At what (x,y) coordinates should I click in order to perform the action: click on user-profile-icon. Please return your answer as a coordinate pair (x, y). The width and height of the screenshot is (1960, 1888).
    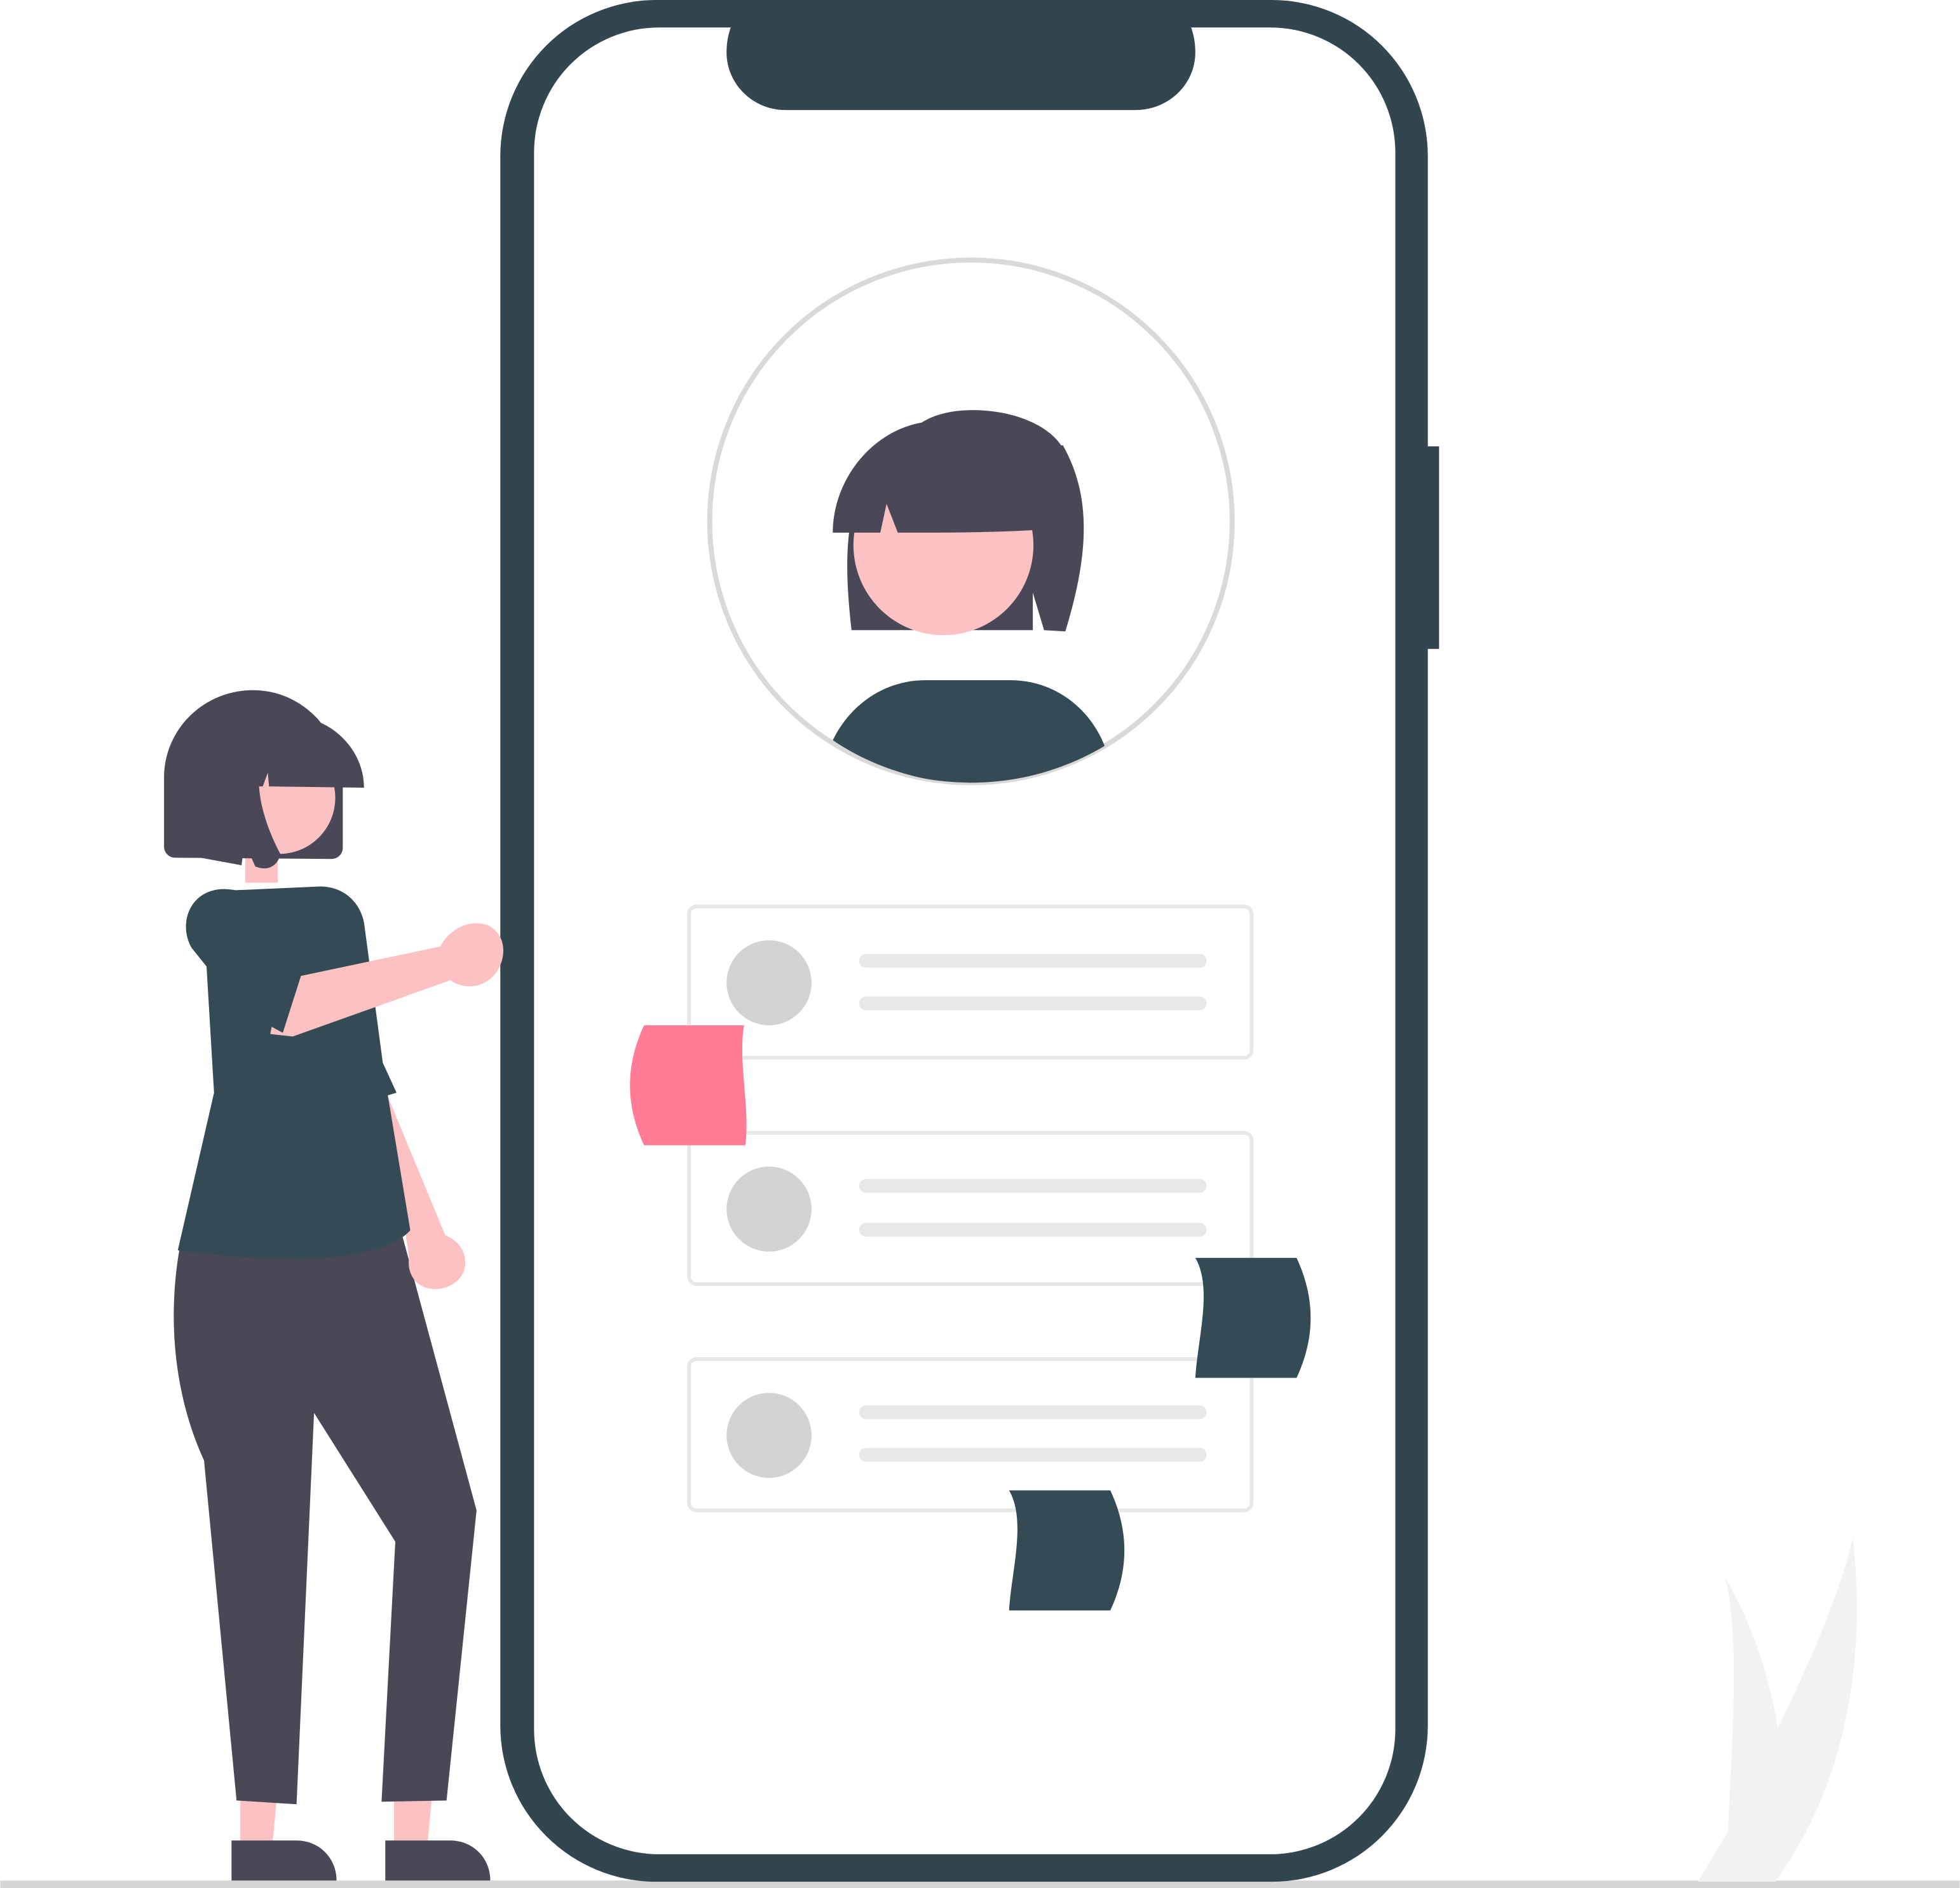
    Looking at the image, I should click on (971, 521).